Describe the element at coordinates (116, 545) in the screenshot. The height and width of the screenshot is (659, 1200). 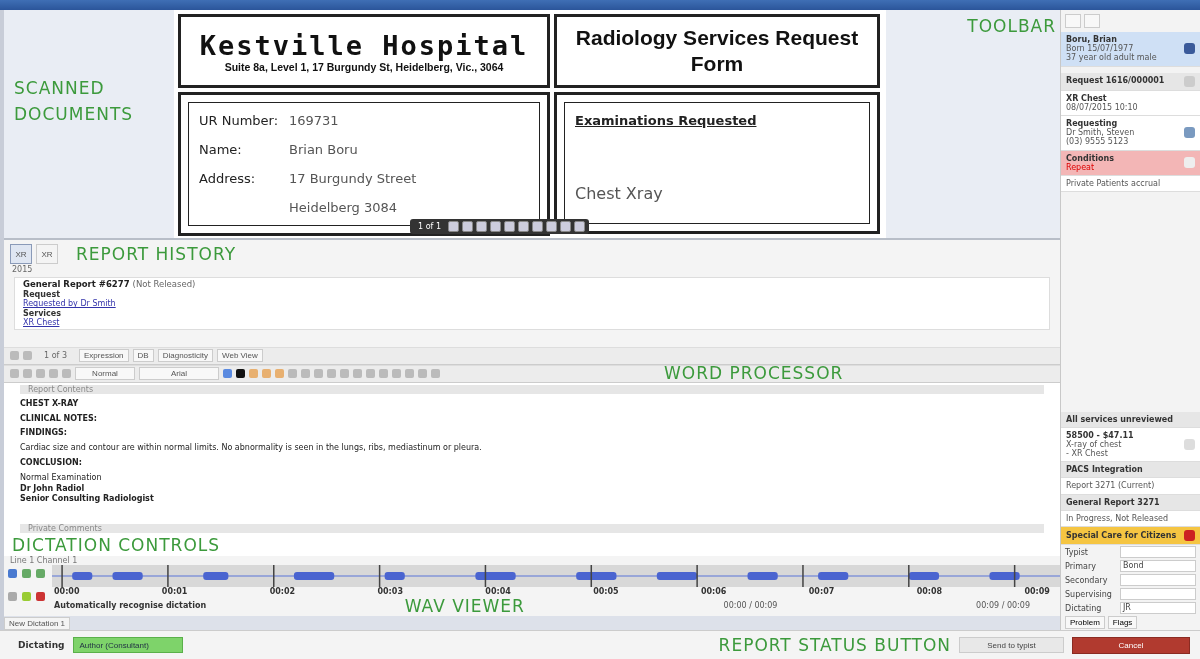
I see `annotation-label: DICTATION CONTROLS` at that location.